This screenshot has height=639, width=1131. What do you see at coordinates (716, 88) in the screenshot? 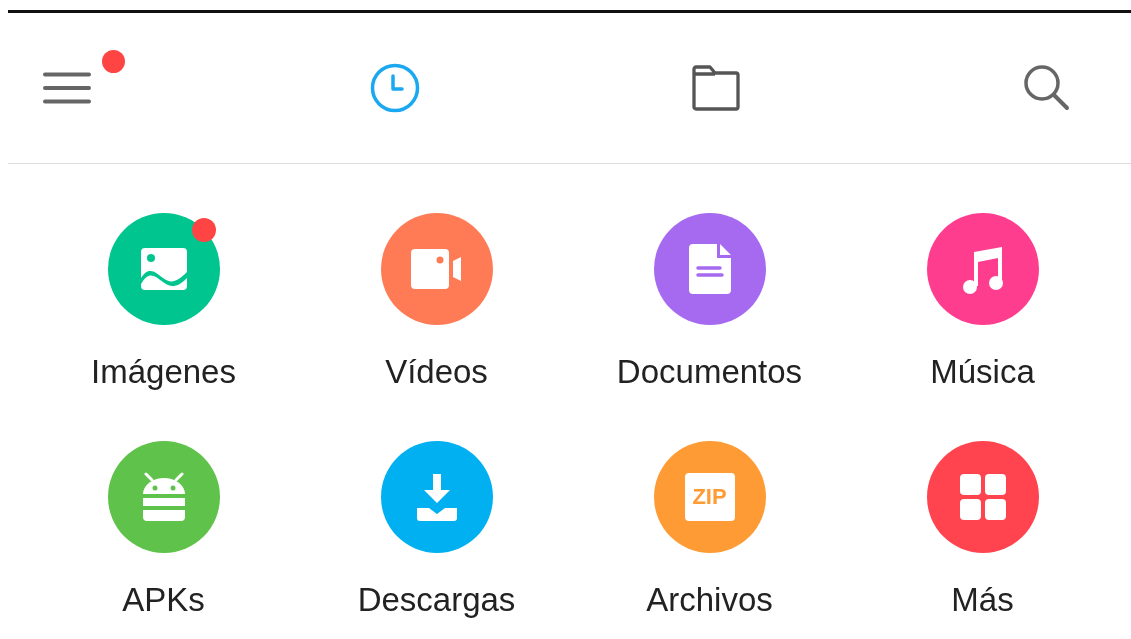
I see `folder-icon` at bounding box center [716, 88].